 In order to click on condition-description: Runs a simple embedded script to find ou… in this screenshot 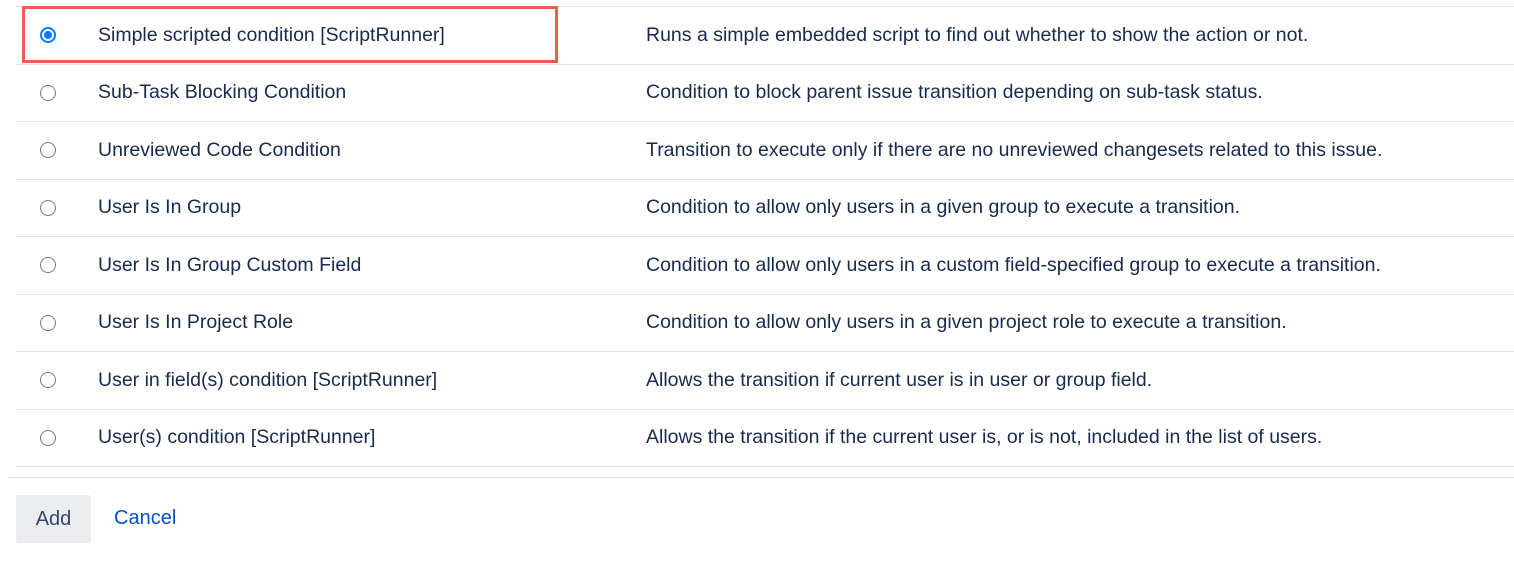, I will do `click(977, 34)`.